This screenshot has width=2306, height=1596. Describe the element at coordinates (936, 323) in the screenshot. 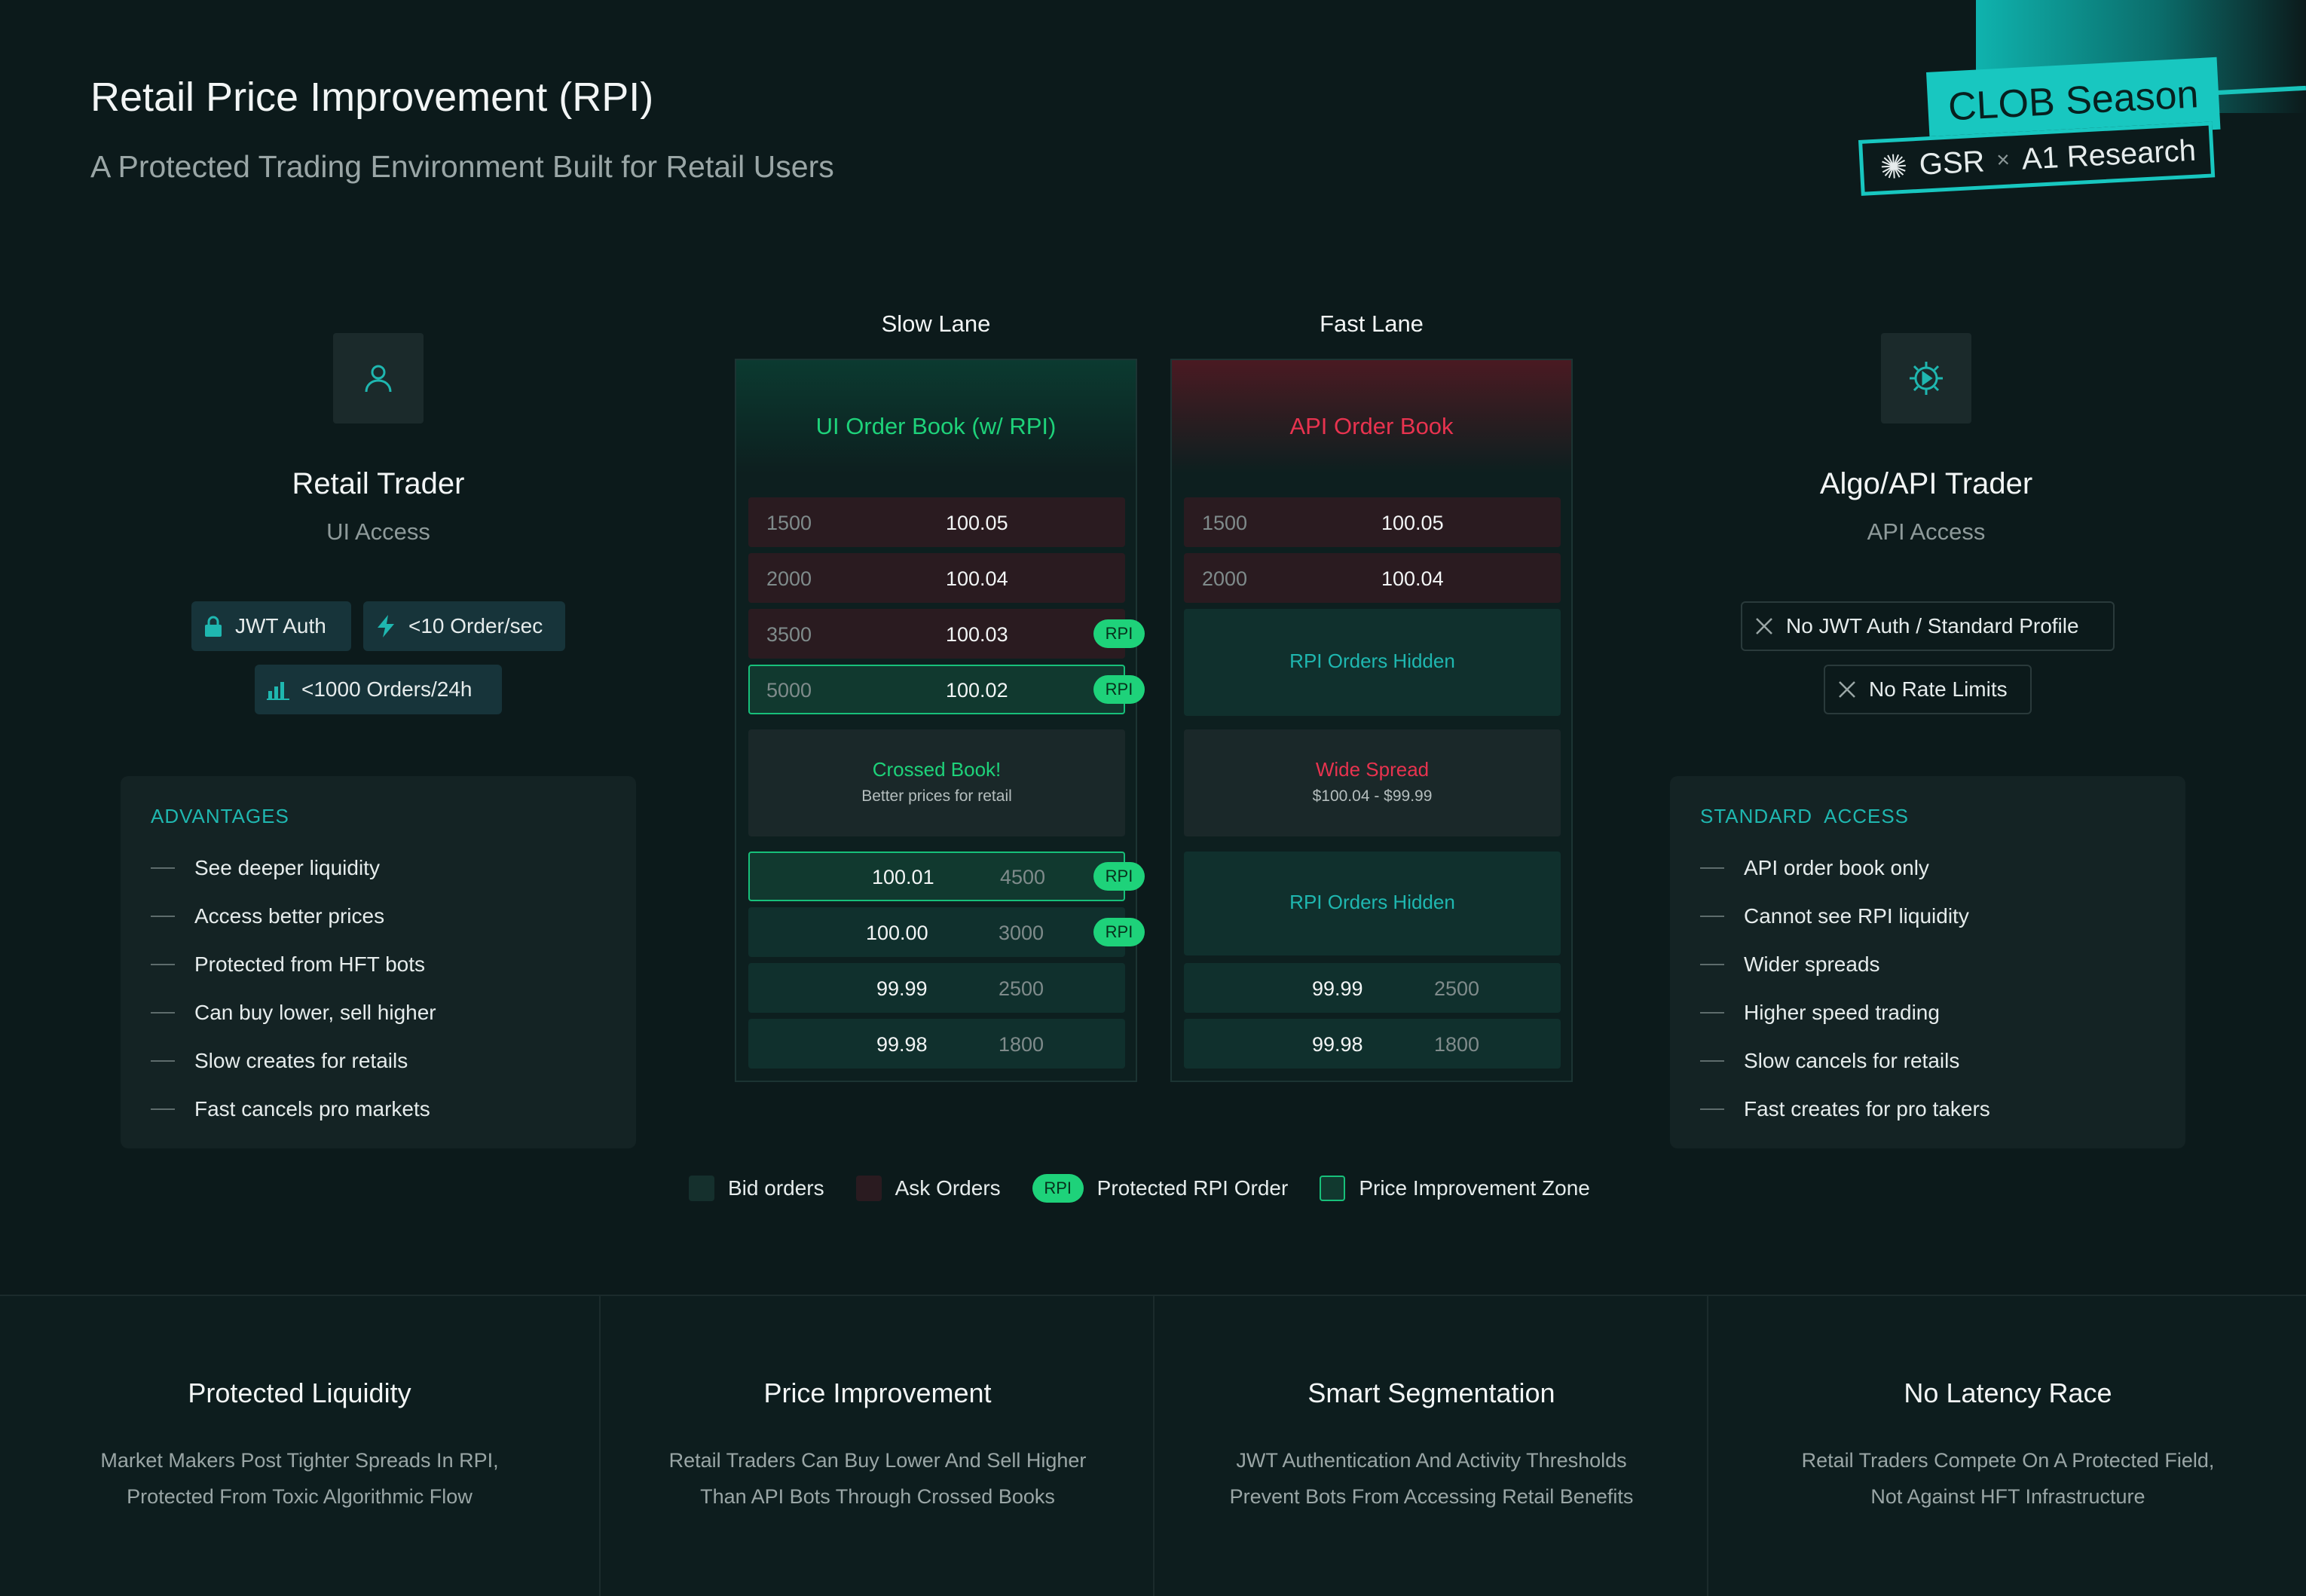

I see `slow-lane-title: Slow Lane` at that location.